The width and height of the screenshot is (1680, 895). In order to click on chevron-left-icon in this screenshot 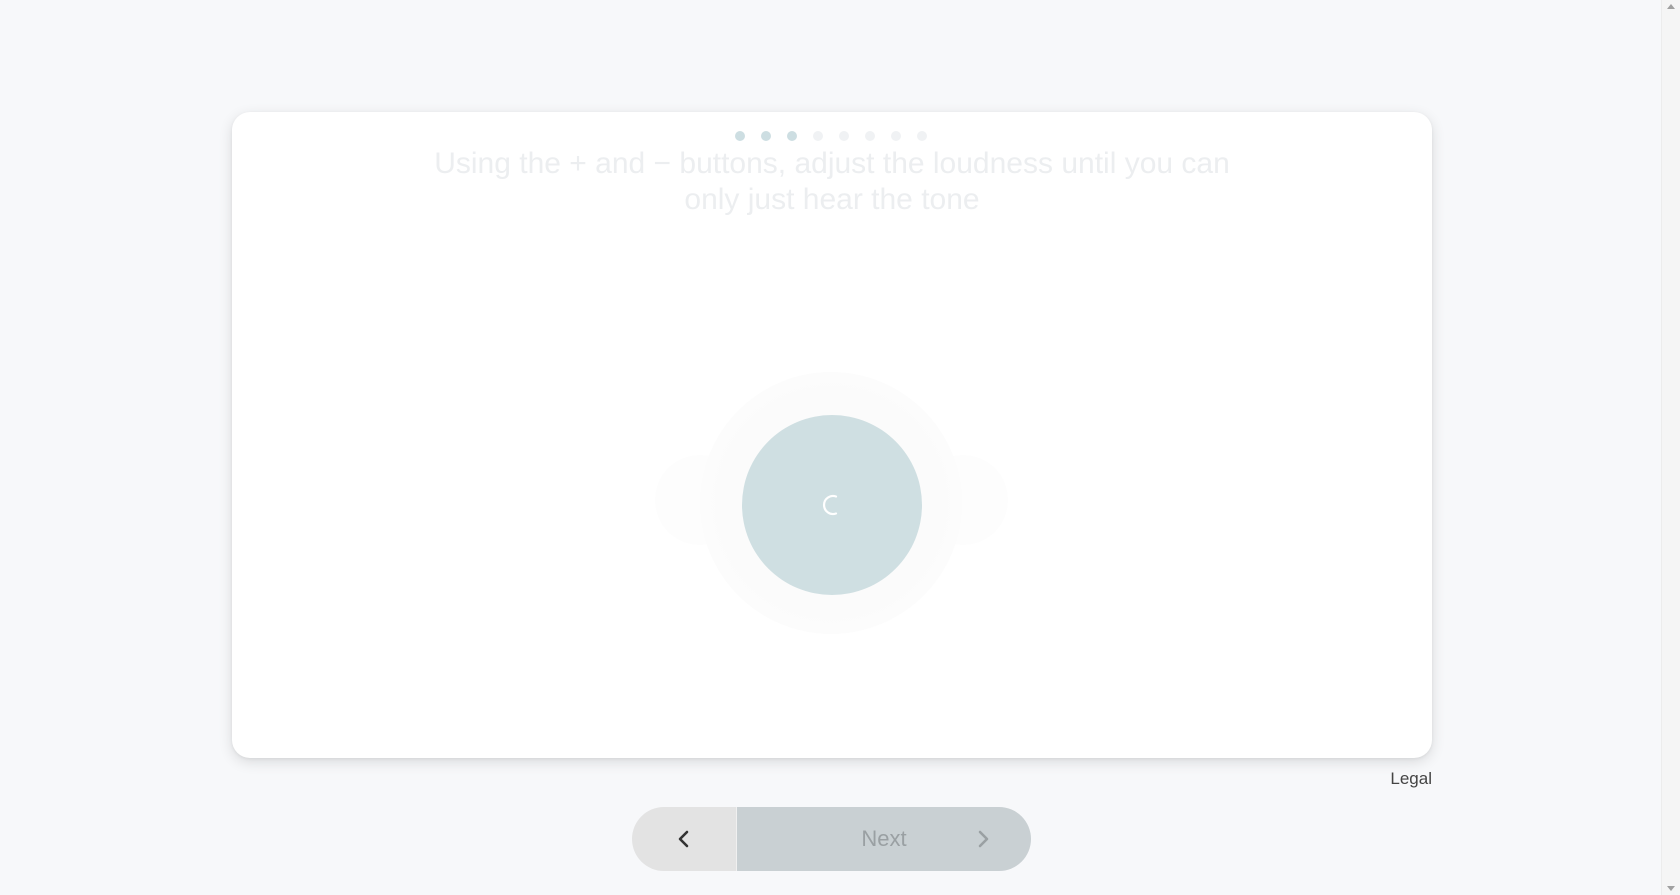, I will do `click(683, 839)`.